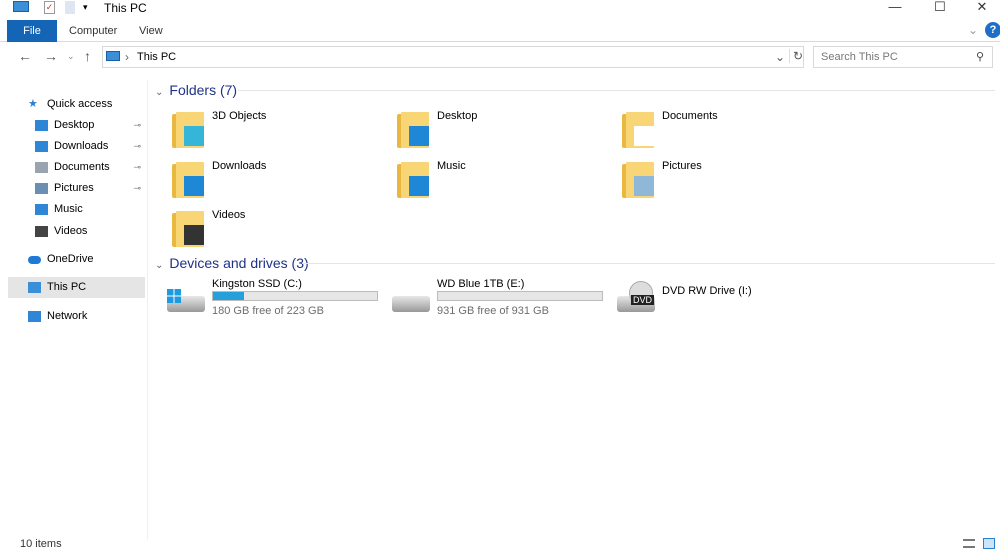 The height and width of the screenshot is (551, 1000). I want to click on drive-name: DVD RW Drive (I:), so click(707, 291).